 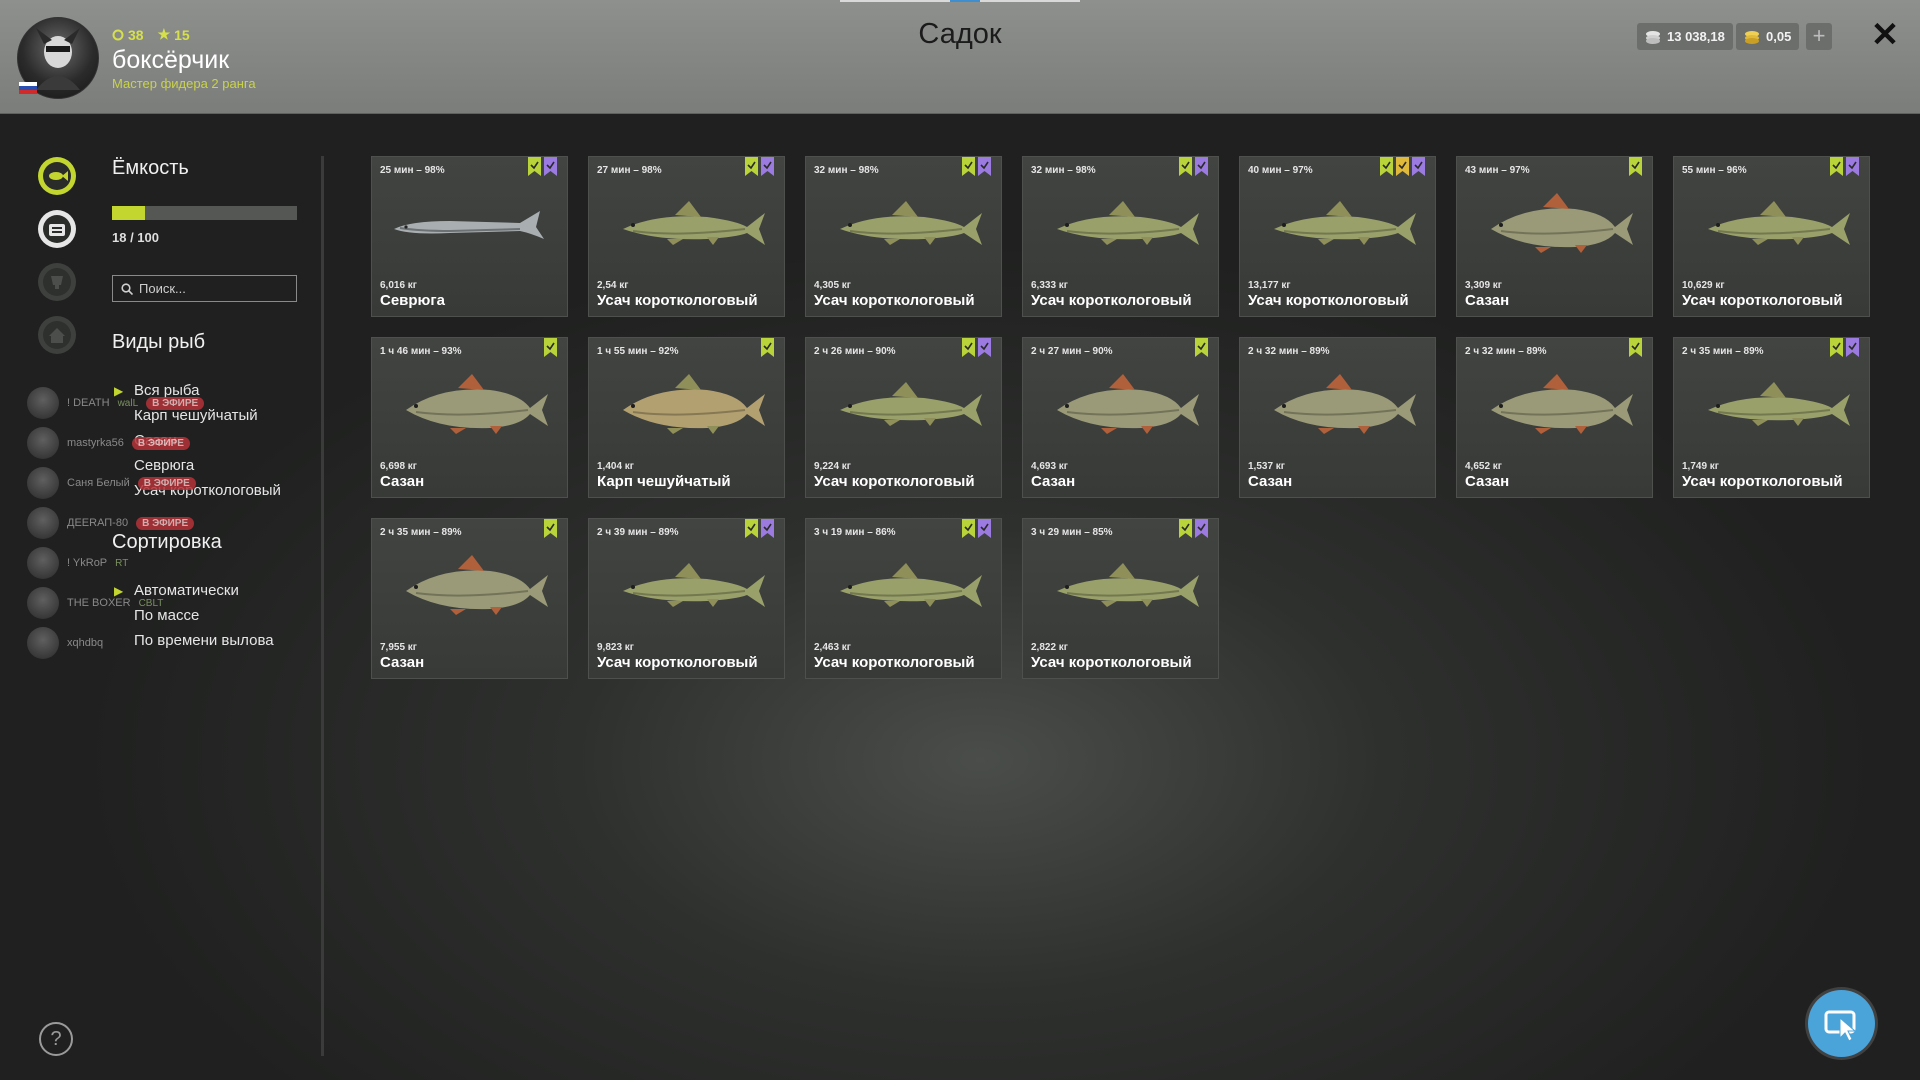 I want to click on fish-card: 25 мин – 98% 6,016 кг Севрюга, so click(x=469, y=236).